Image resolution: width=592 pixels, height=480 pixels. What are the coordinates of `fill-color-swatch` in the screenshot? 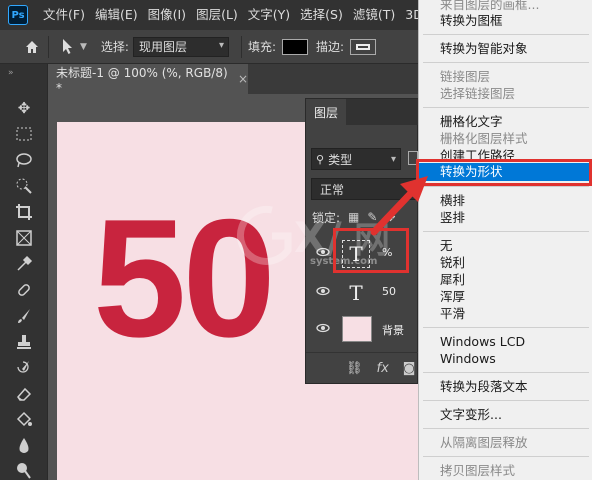 It's located at (295, 46).